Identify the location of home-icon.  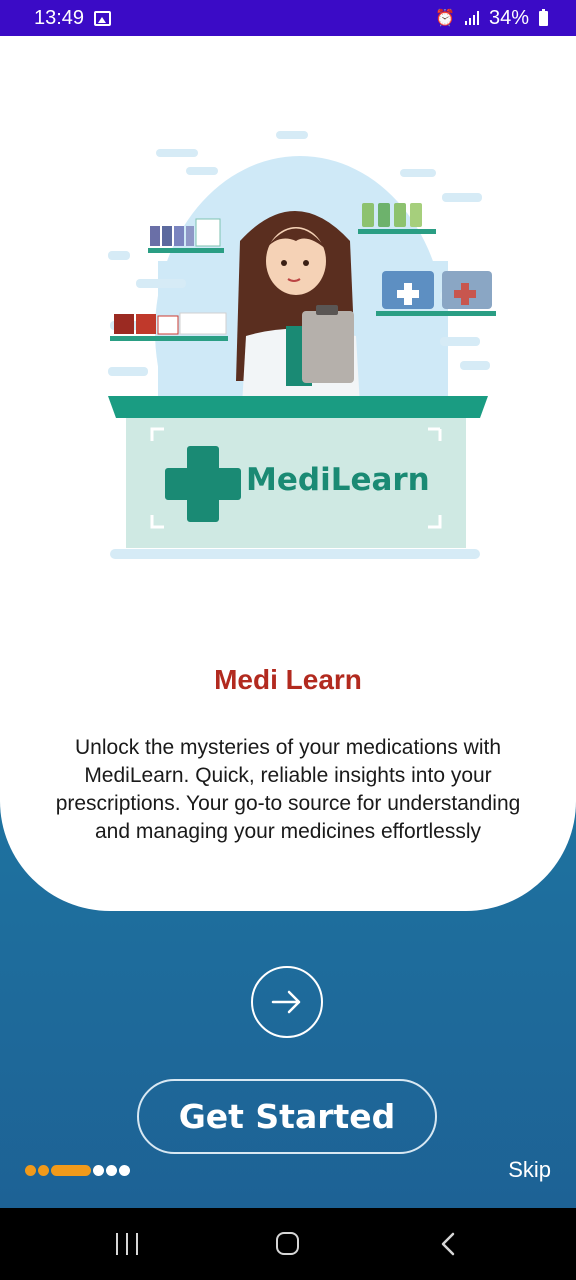
(287, 1243).